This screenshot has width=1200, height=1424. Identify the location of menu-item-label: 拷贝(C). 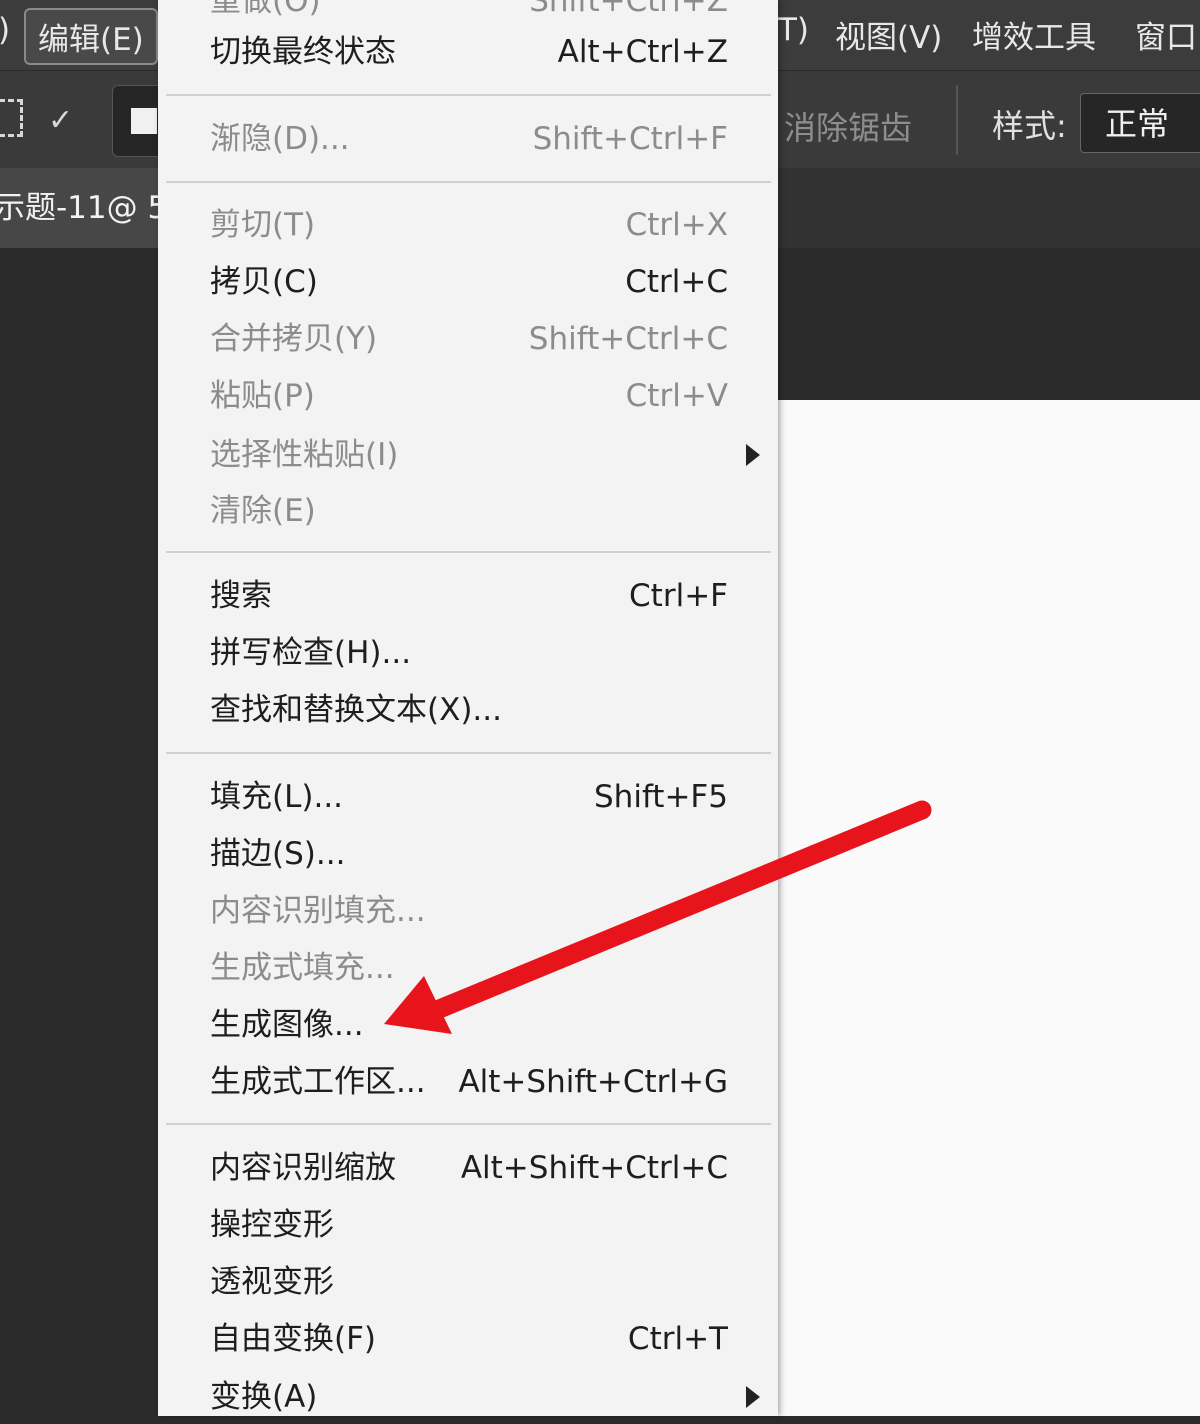
(264, 282).